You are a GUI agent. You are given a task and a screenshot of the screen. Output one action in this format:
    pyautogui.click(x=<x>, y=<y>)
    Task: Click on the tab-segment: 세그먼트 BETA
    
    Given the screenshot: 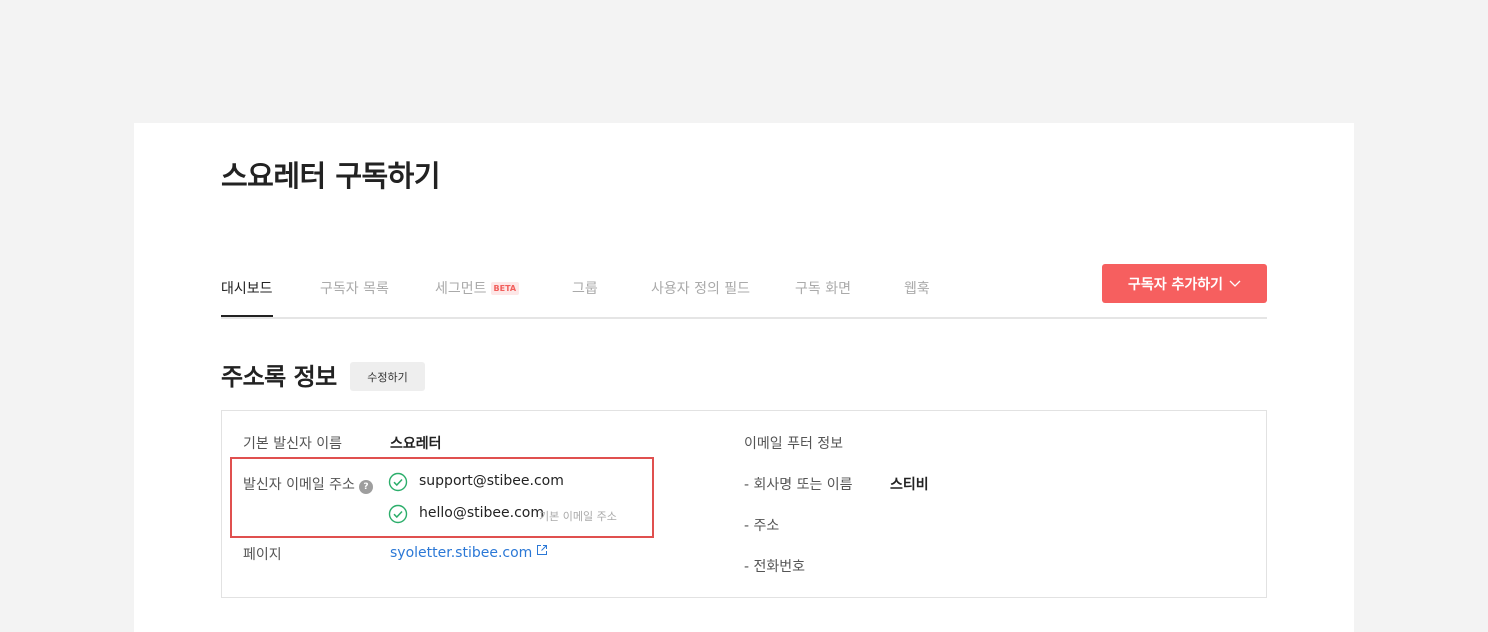 What is the action you would take?
    pyautogui.click(x=477, y=297)
    